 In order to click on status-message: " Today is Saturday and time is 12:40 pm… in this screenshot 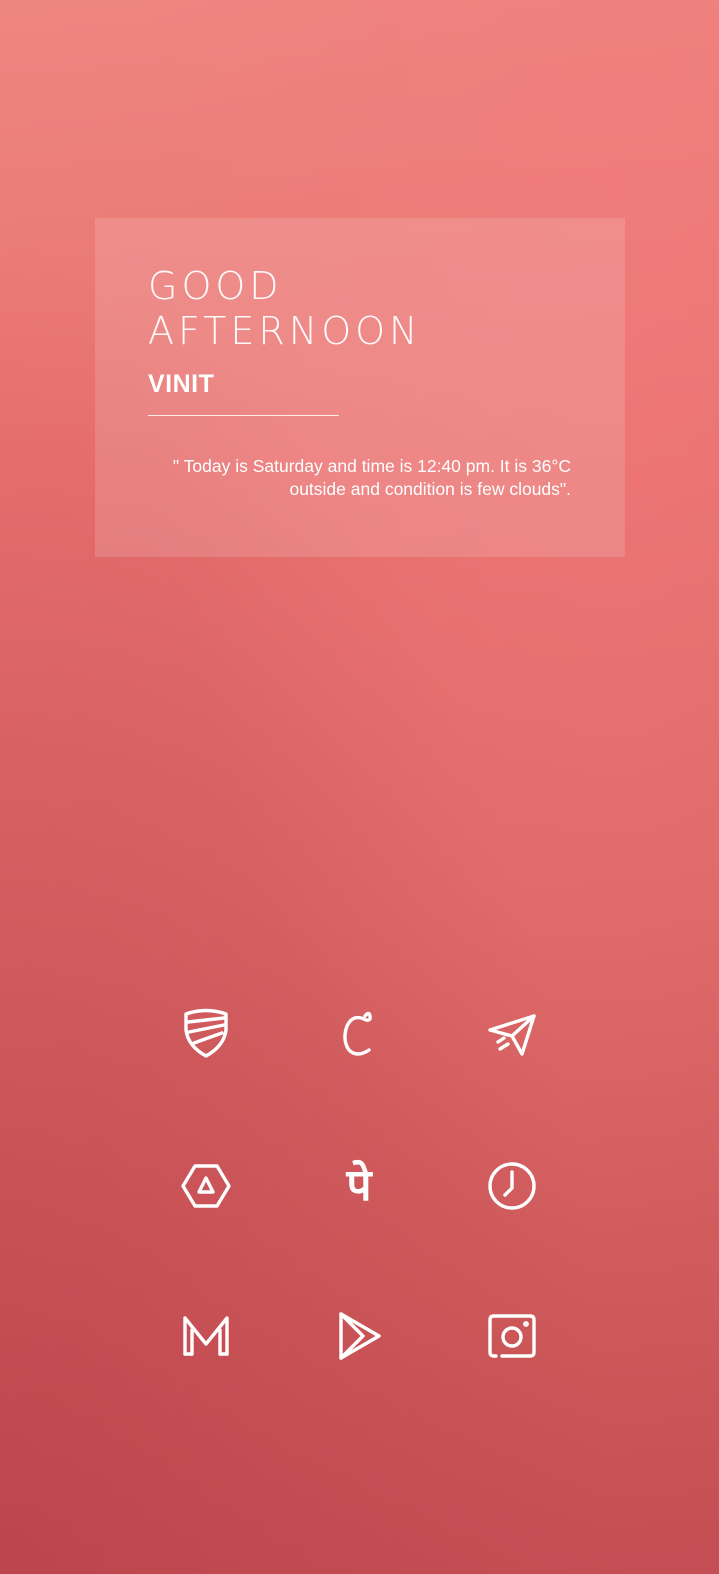, I will do `click(371, 477)`.